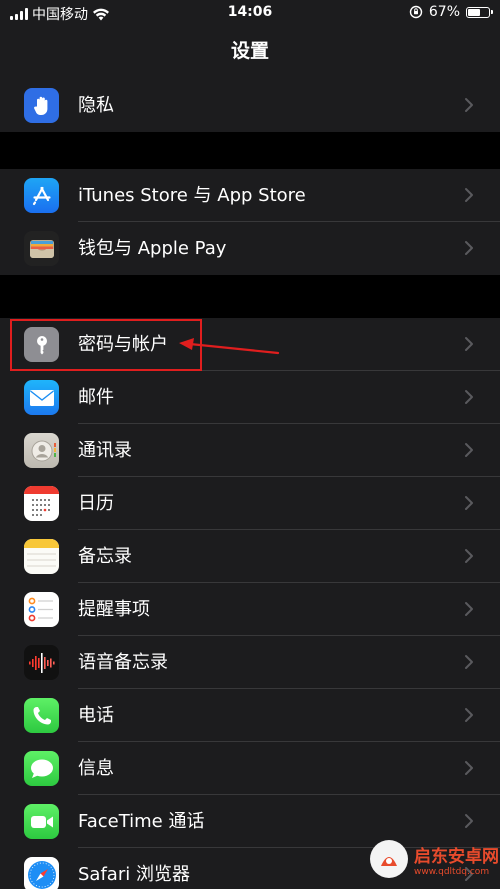 The width and height of the screenshot is (500, 889). I want to click on settings-row-mail: 邮件, so click(250, 397).